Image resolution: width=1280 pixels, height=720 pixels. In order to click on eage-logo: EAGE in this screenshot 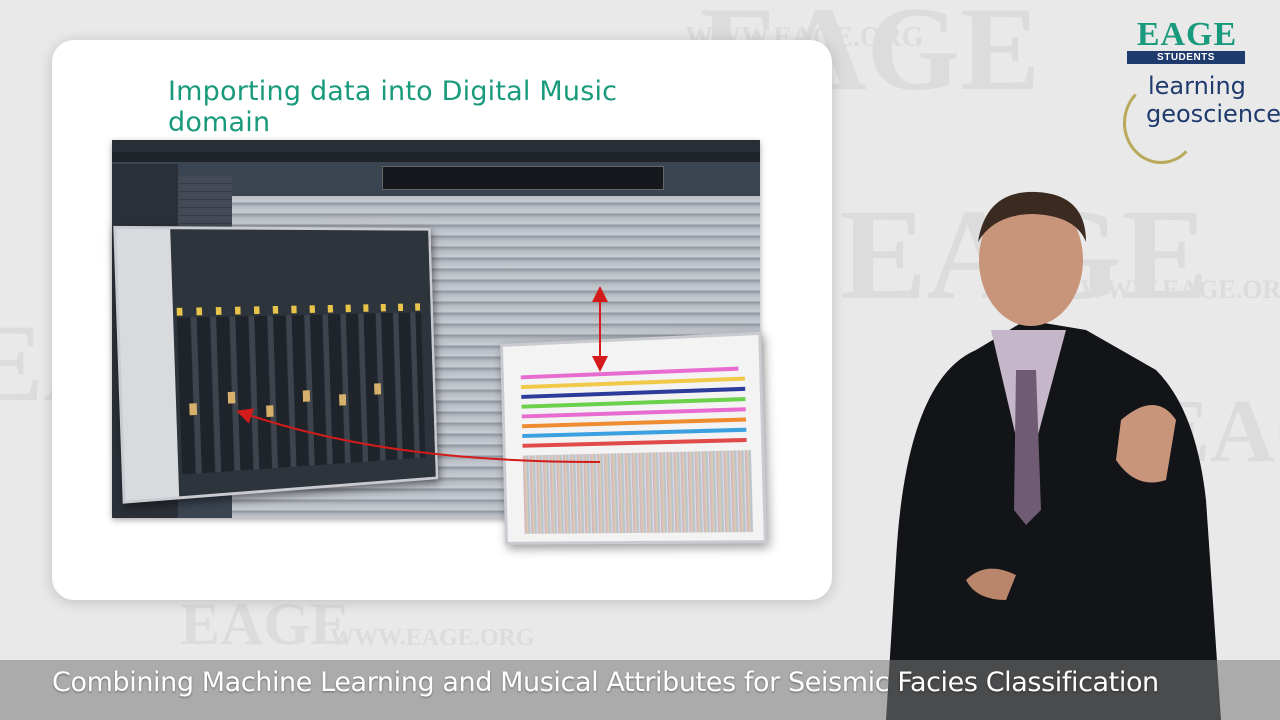, I will do `click(1187, 34)`.